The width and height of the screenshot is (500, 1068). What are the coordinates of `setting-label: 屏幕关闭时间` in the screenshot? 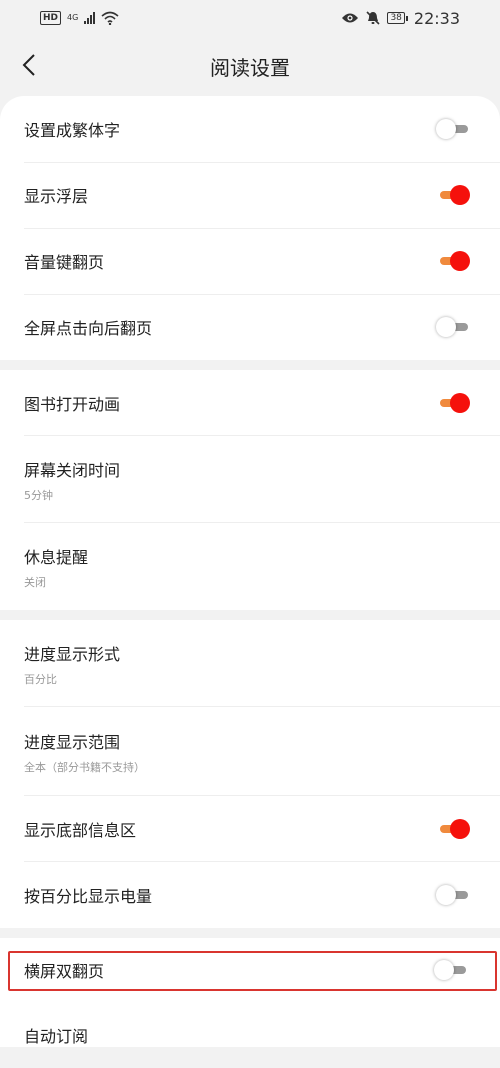 It's located at (72, 470).